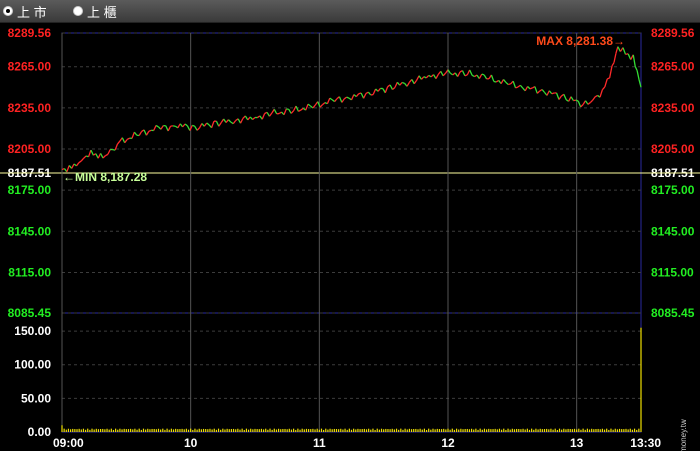  I want to click on volume-tick-label: 150.00, so click(32, 331).